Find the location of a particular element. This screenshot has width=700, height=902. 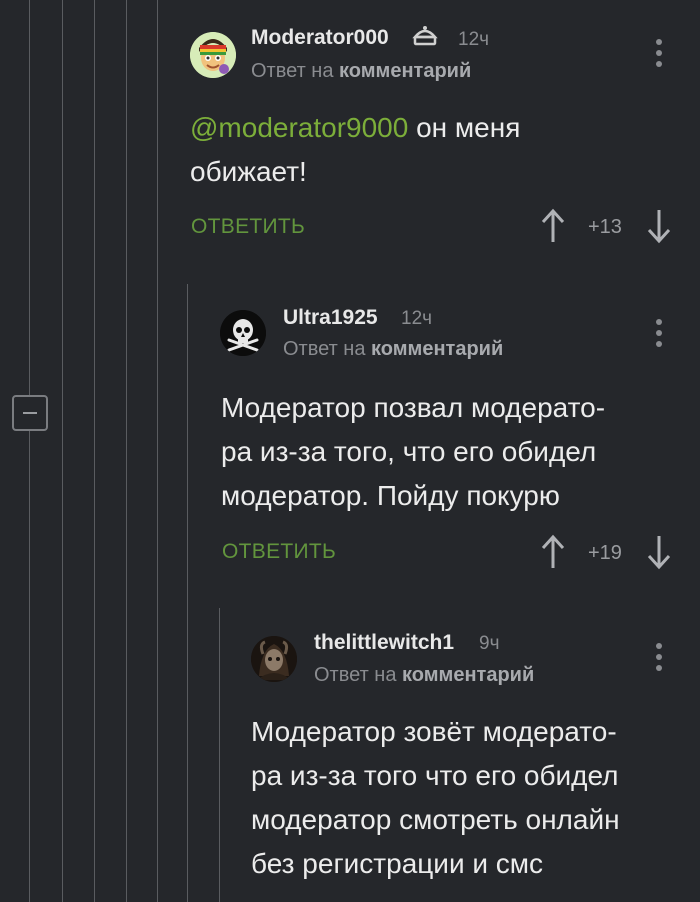

rating-value: +13 is located at coordinates (605, 227).